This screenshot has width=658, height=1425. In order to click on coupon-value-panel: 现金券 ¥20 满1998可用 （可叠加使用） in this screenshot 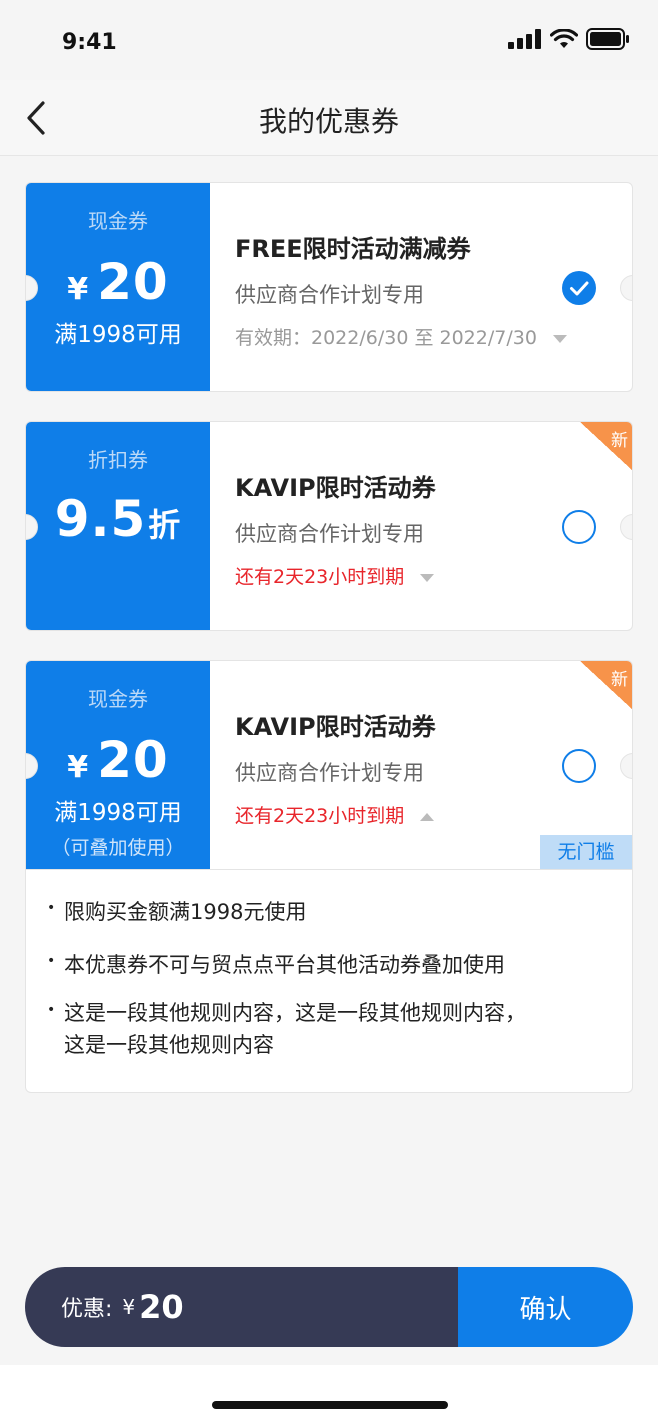, I will do `click(118, 765)`.